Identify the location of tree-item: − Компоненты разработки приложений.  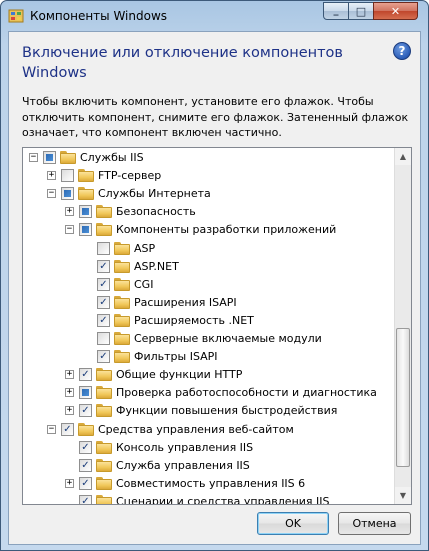
(208, 230).